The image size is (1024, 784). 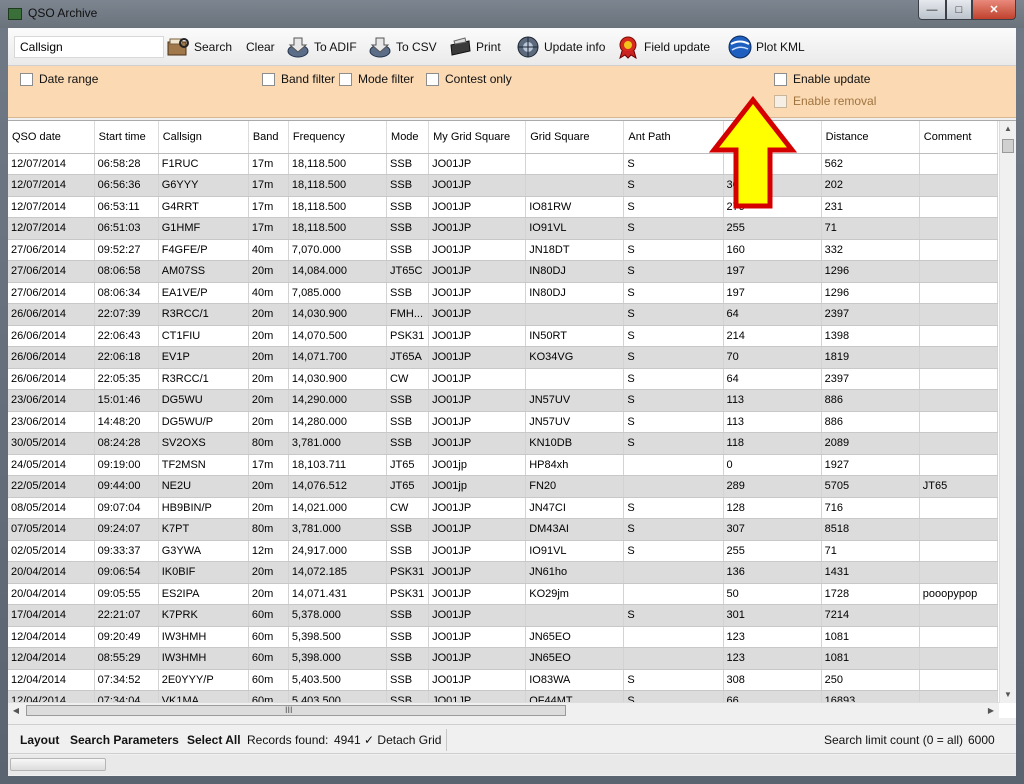 What do you see at coordinates (338, 572) in the screenshot?
I see `table-cell: 14,072.185` at bounding box center [338, 572].